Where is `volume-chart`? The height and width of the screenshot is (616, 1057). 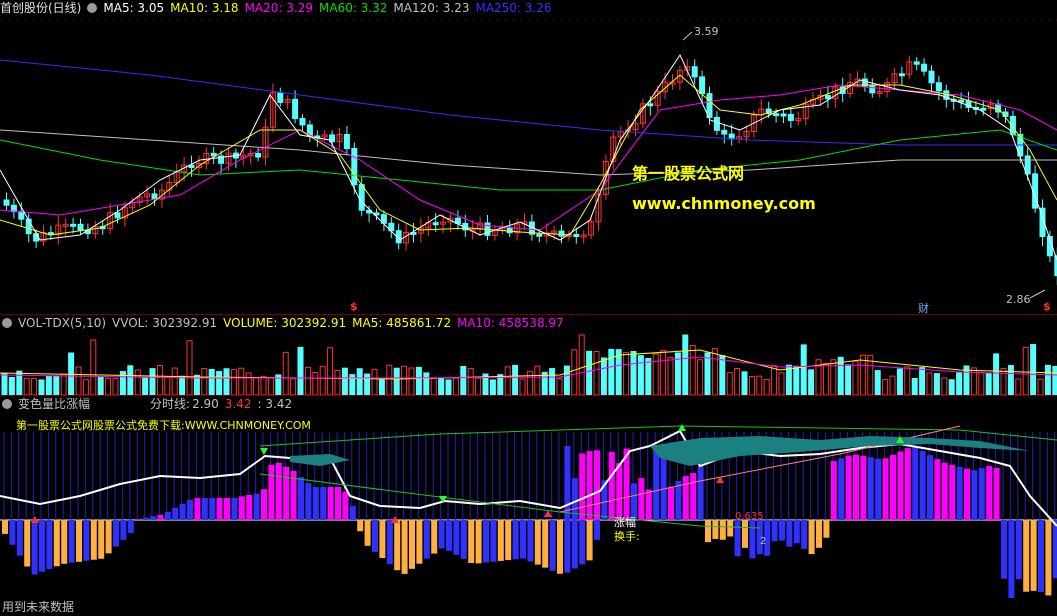
volume-chart is located at coordinates (528, 355).